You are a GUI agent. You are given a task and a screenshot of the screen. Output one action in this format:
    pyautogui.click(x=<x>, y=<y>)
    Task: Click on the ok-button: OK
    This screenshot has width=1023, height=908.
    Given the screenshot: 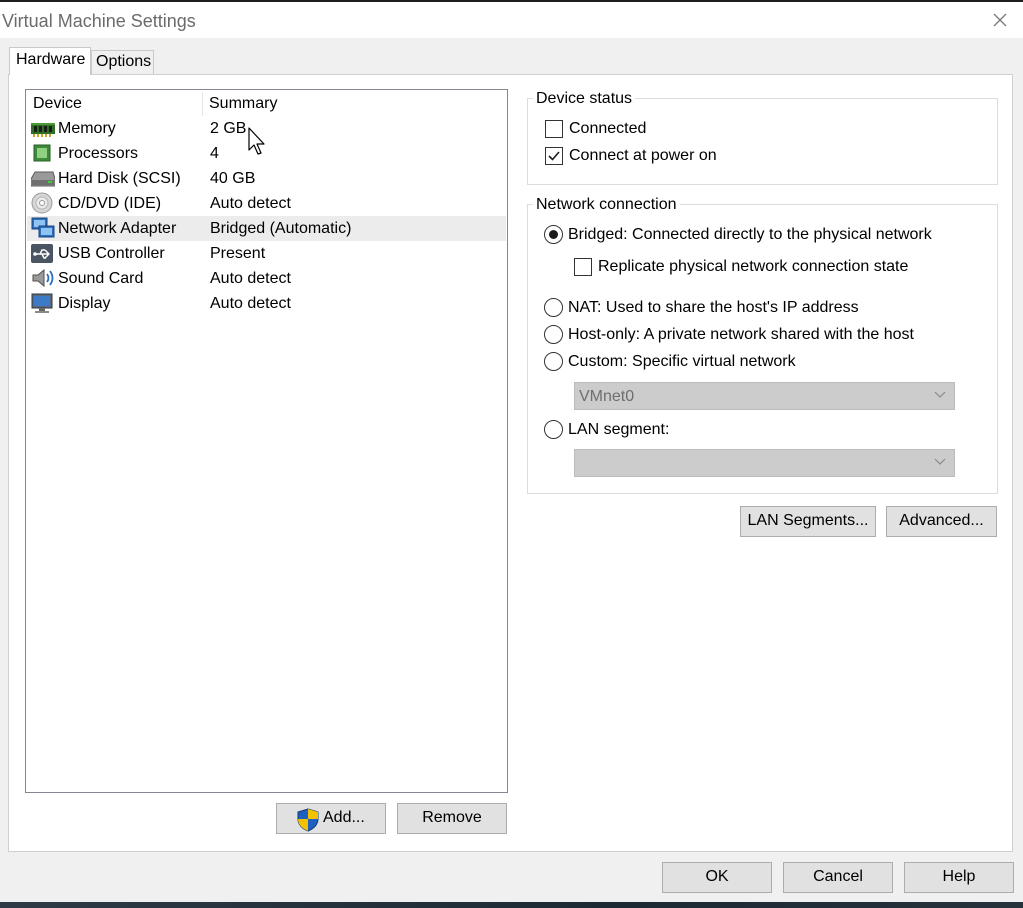 What is the action you would take?
    pyautogui.click(x=717, y=877)
    